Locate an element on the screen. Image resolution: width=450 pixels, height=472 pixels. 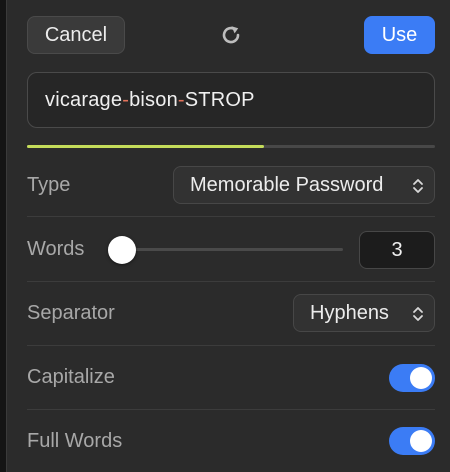
words-slider-handle is located at coordinates (122, 250).